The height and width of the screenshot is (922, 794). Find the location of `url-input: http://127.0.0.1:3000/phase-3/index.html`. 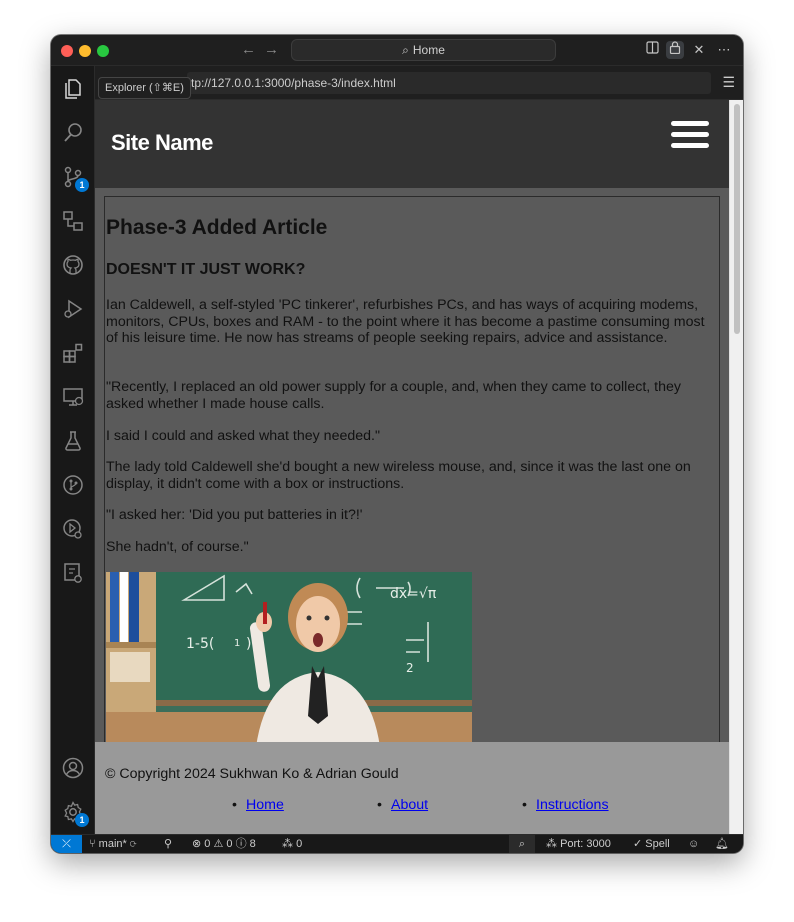

url-input: http://127.0.0.1:3000/phase-3/index.html is located at coordinates (449, 83).